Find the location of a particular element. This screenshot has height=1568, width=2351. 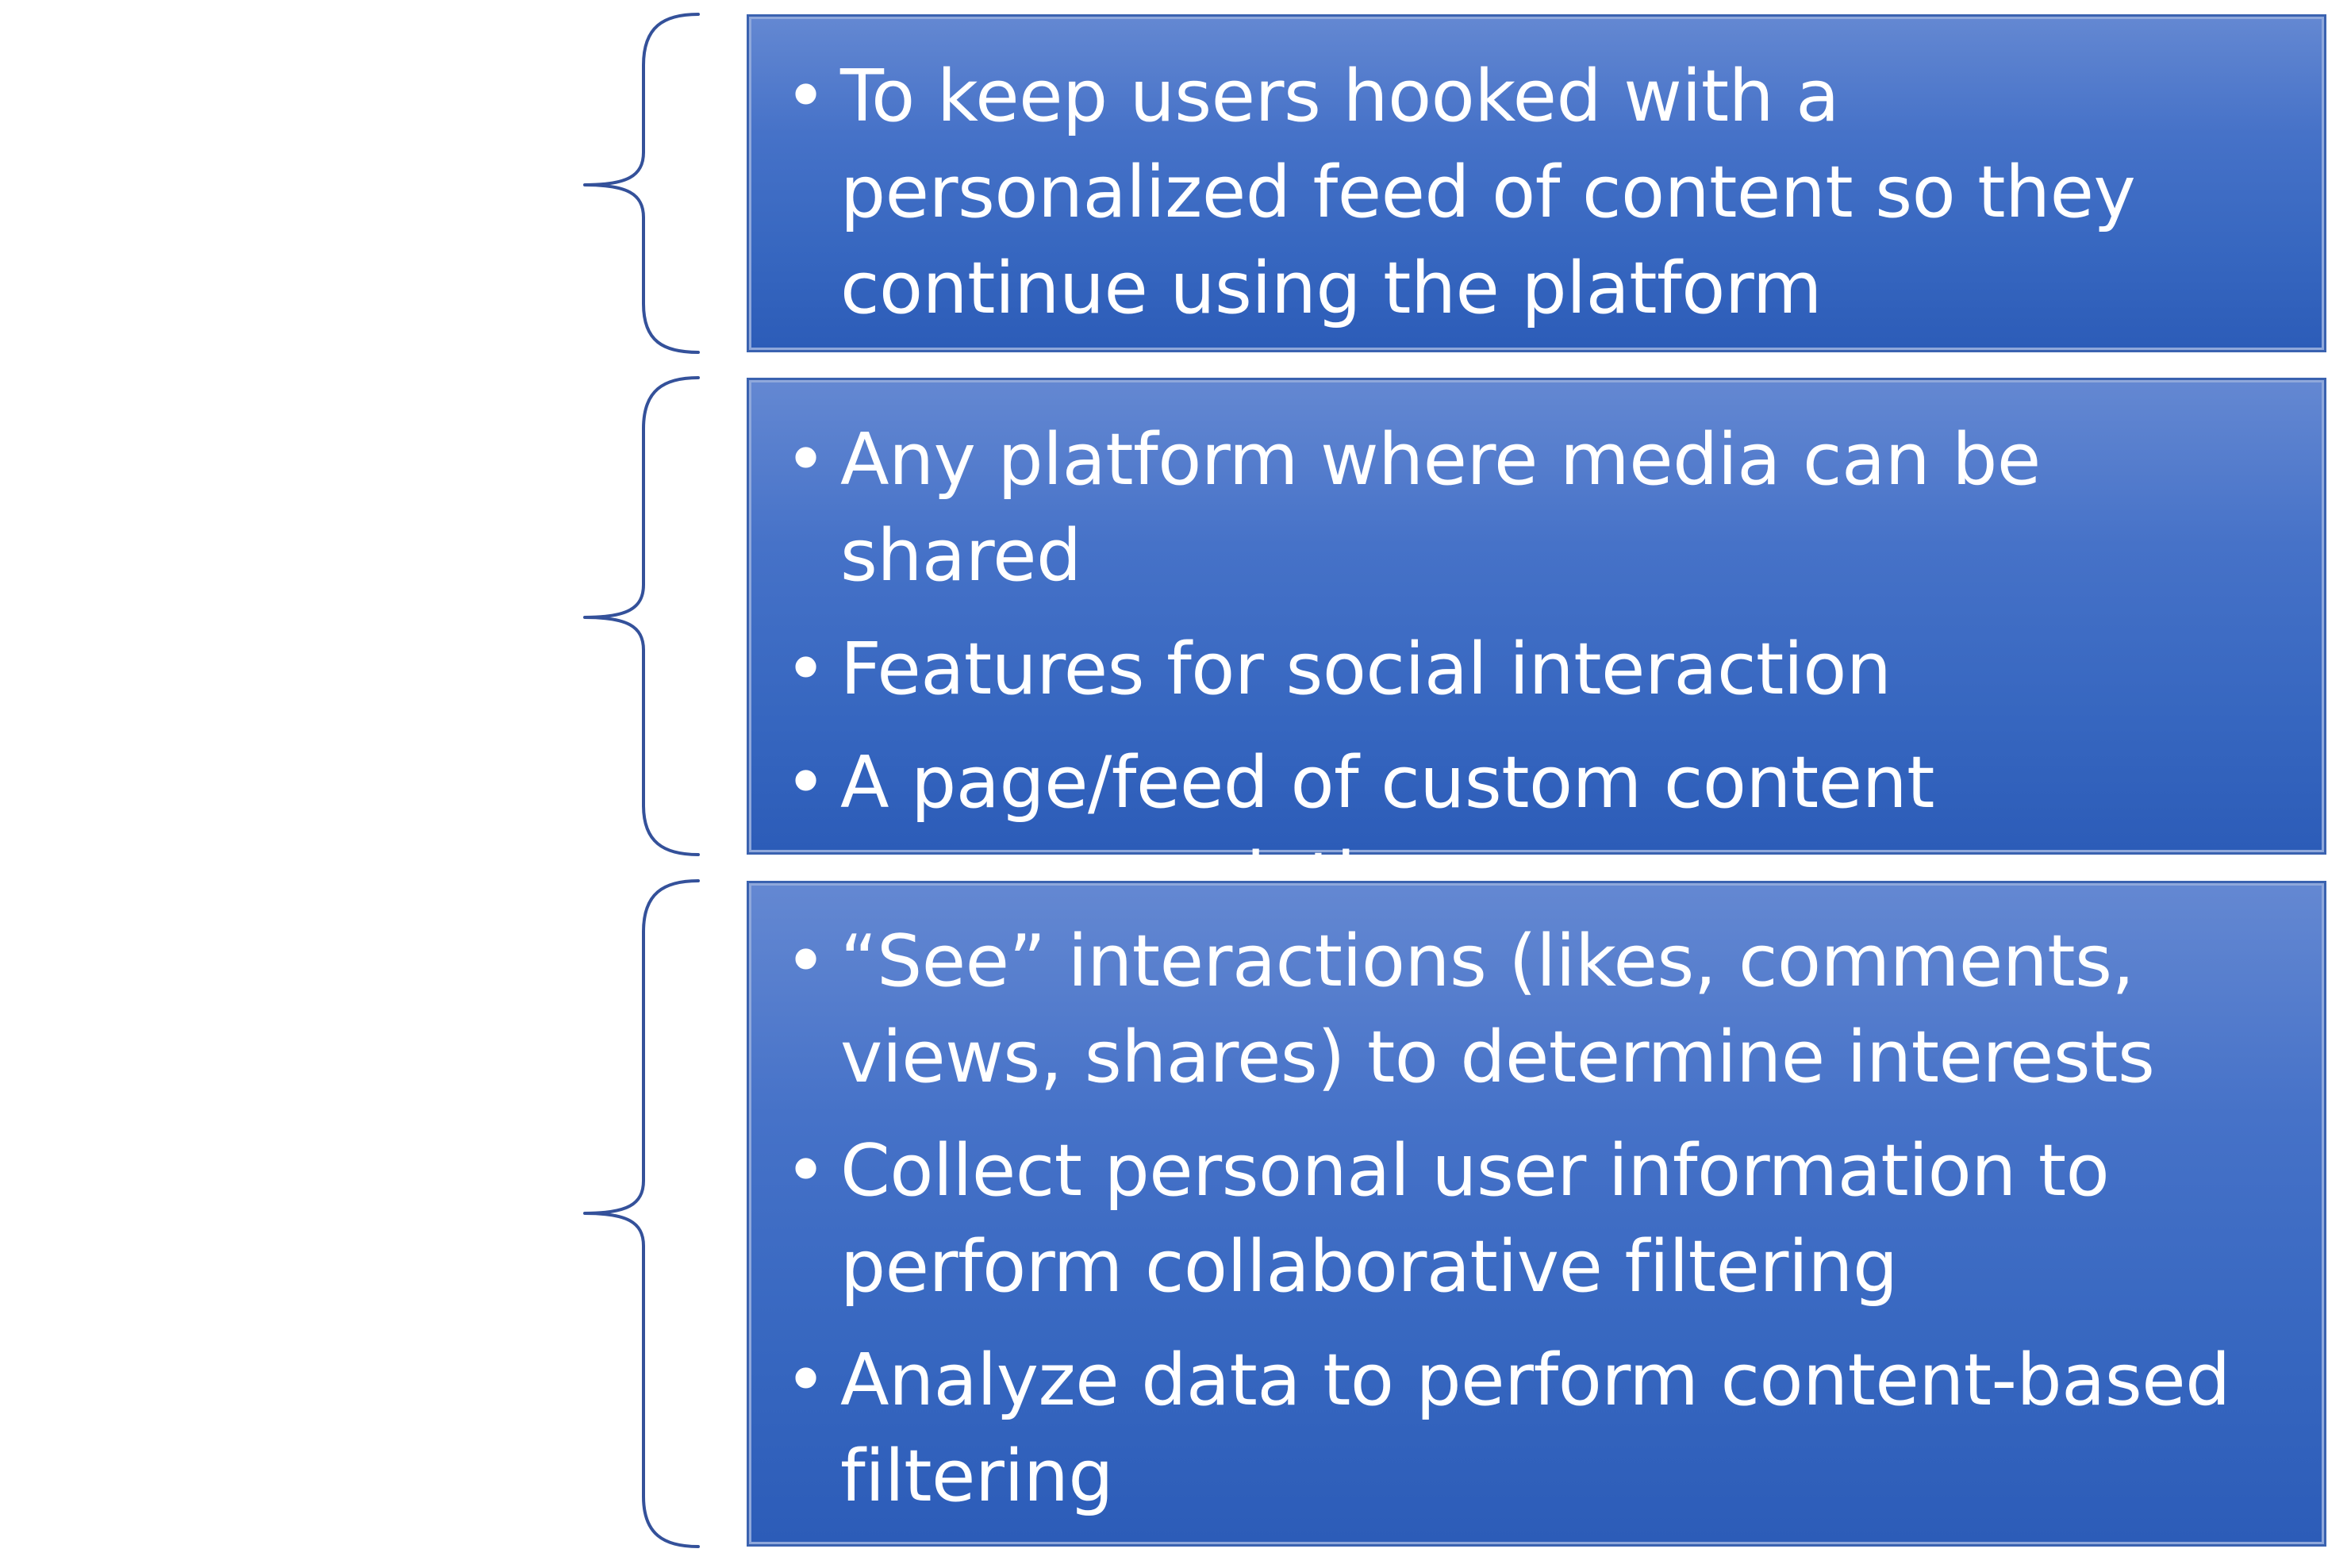

bullet-text: Features for social interaction is located at coordinates (1366, 669).